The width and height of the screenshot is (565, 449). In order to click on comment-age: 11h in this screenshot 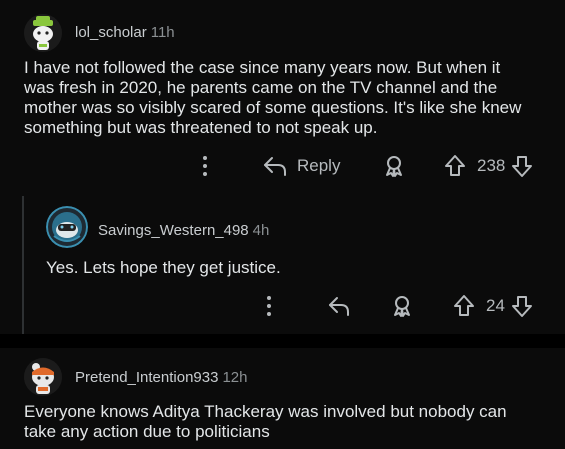, I will do `click(162, 32)`.